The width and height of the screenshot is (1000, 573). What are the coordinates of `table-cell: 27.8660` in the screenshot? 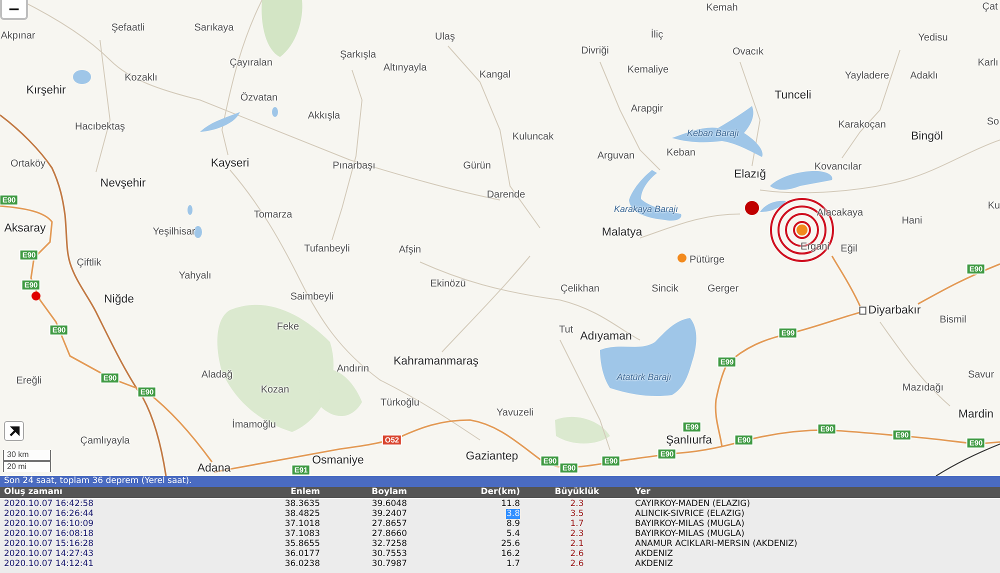 It's located at (389, 534).